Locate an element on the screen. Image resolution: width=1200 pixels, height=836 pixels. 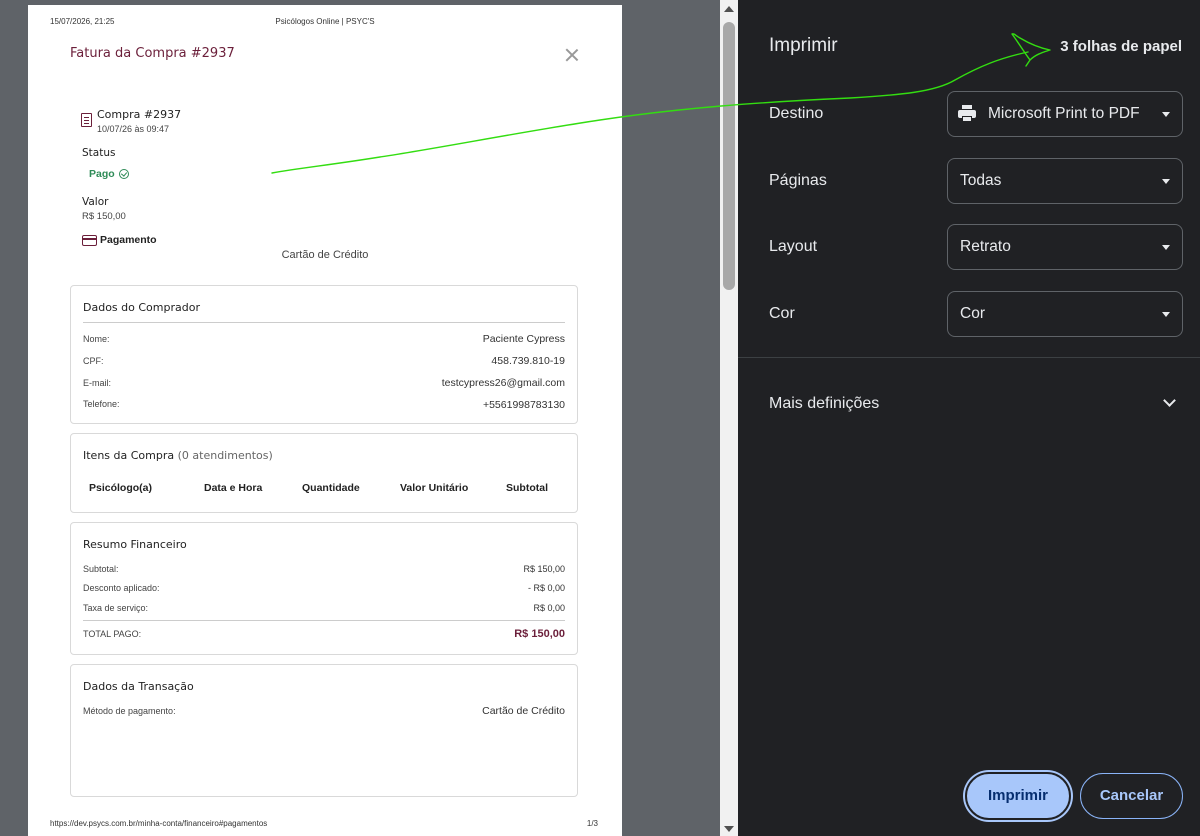
summary-key: Taxa de serviço: is located at coordinates (116, 608).